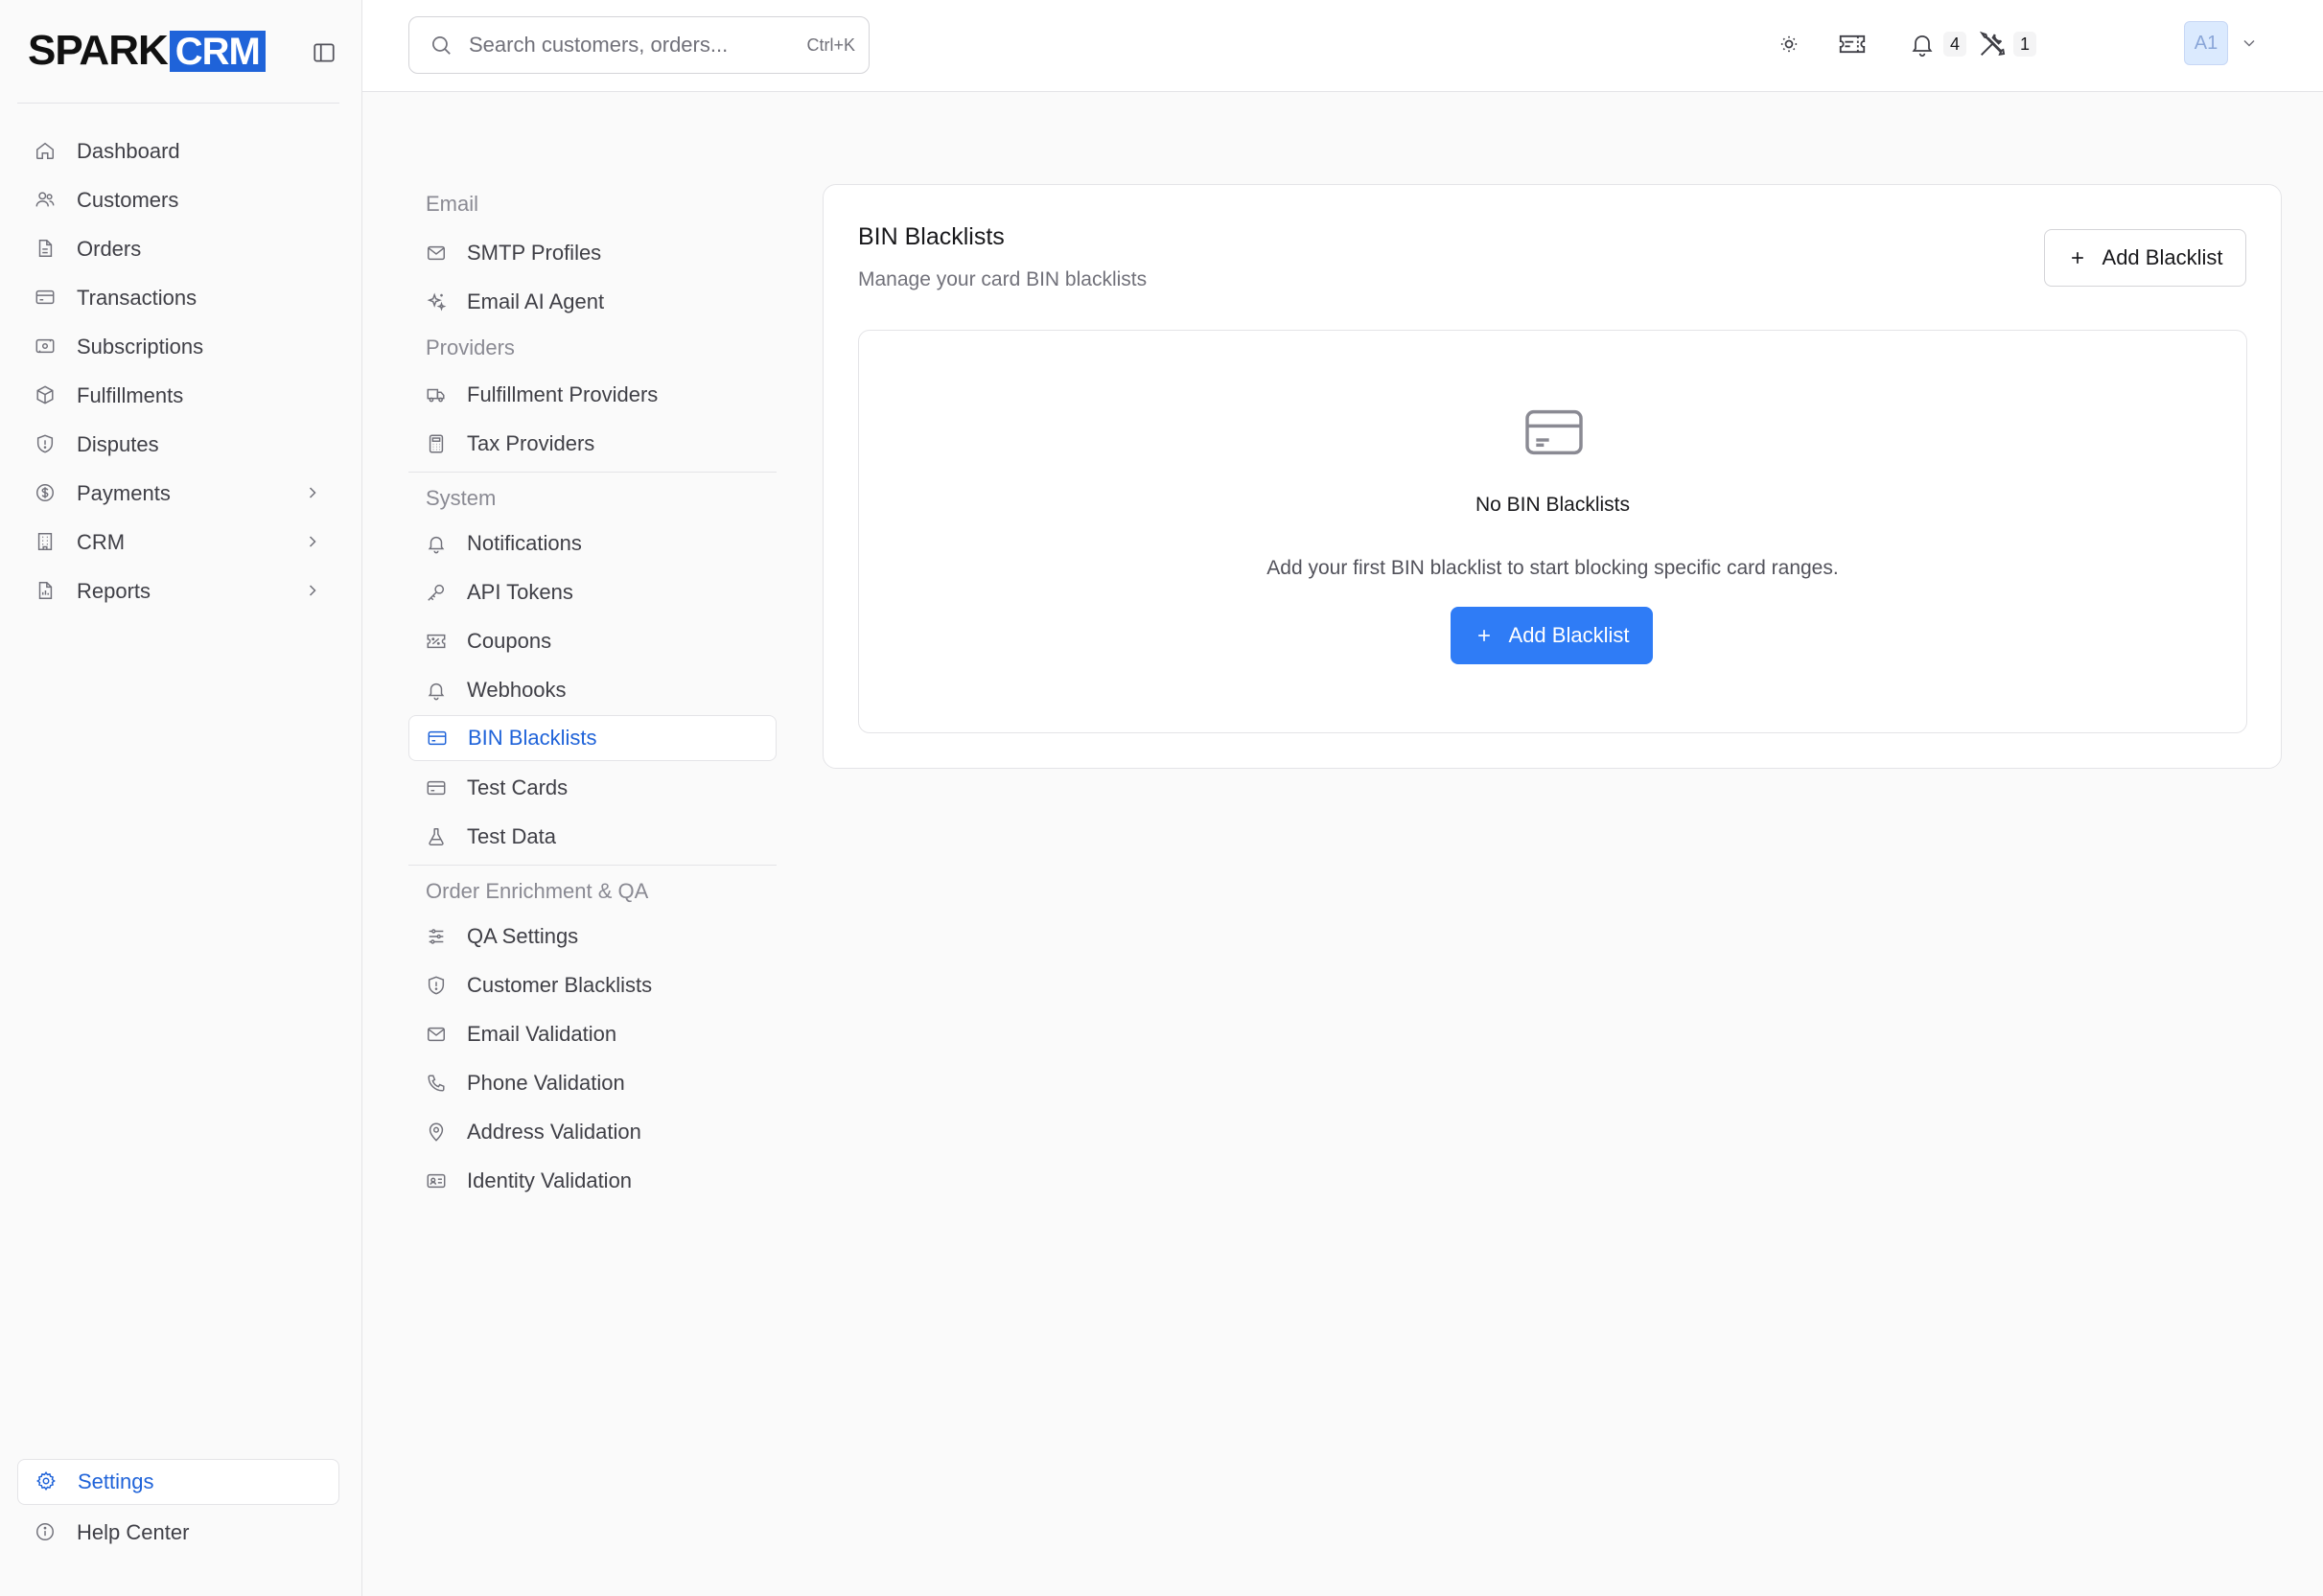 Image resolution: width=2323 pixels, height=1596 pixels. I want to click on sidebar-item-help-center: Help Center, so click(178, 1532).